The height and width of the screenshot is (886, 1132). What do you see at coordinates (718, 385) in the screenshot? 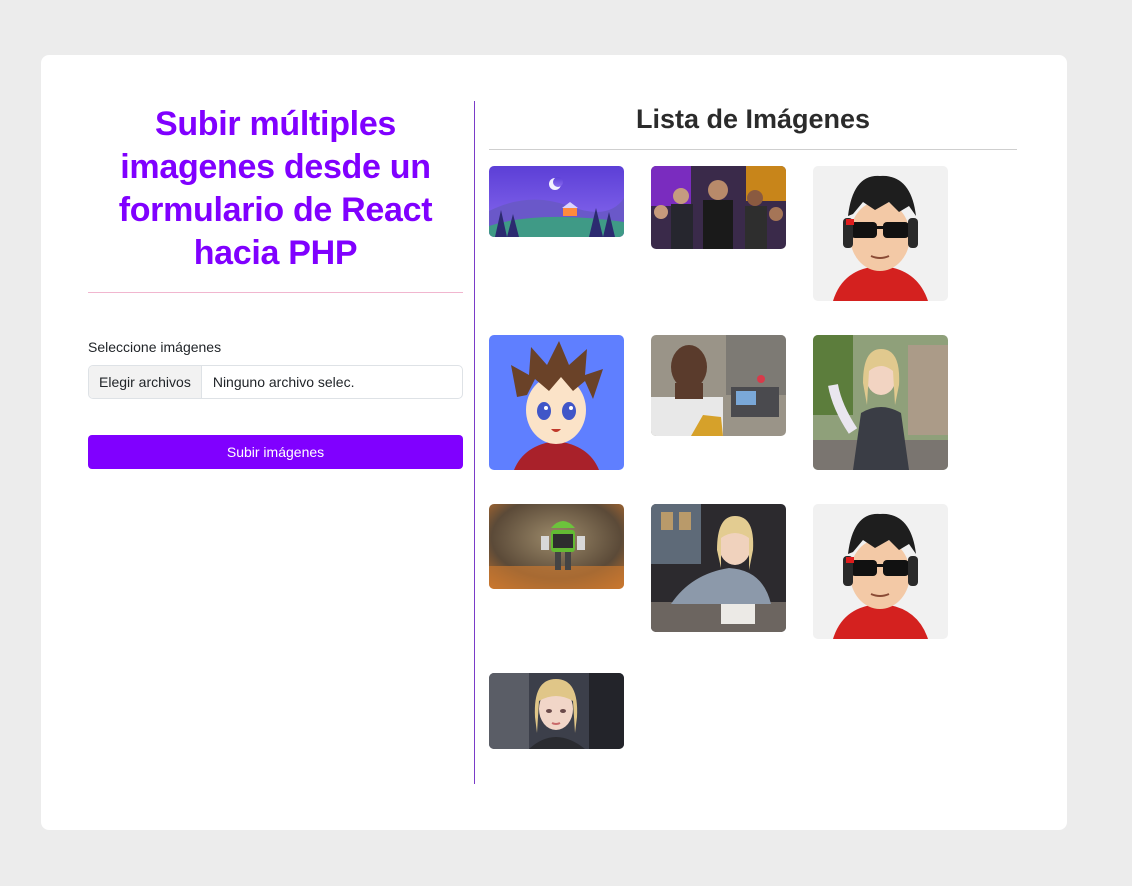
I see `selfie-office-image` at bounding box center [718, 385].